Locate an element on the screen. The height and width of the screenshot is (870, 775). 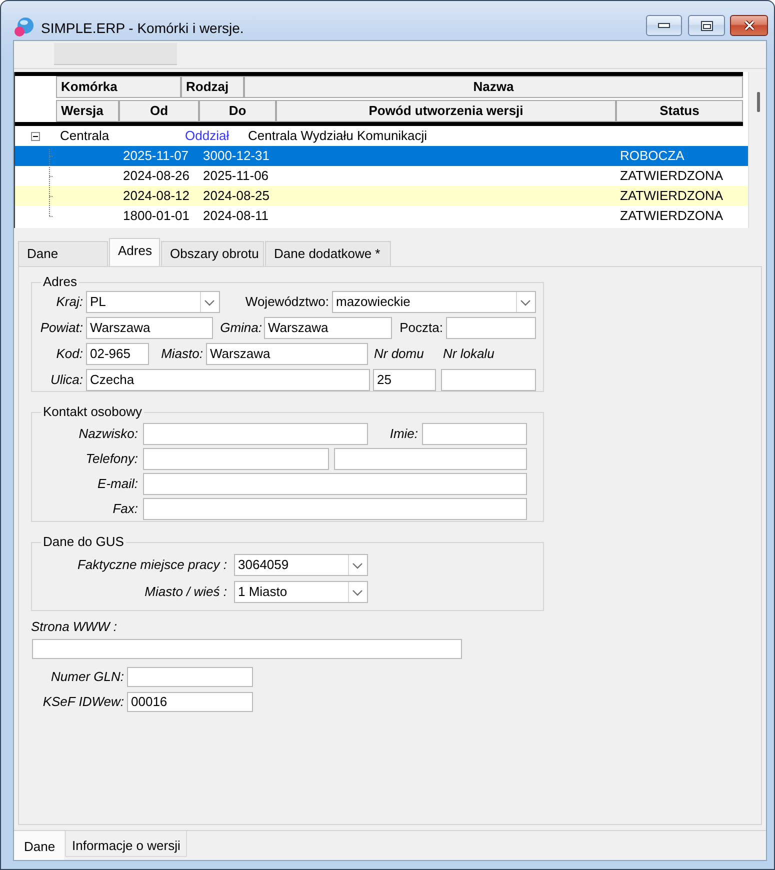
flat-number-field is located at coordinates (488, 380).